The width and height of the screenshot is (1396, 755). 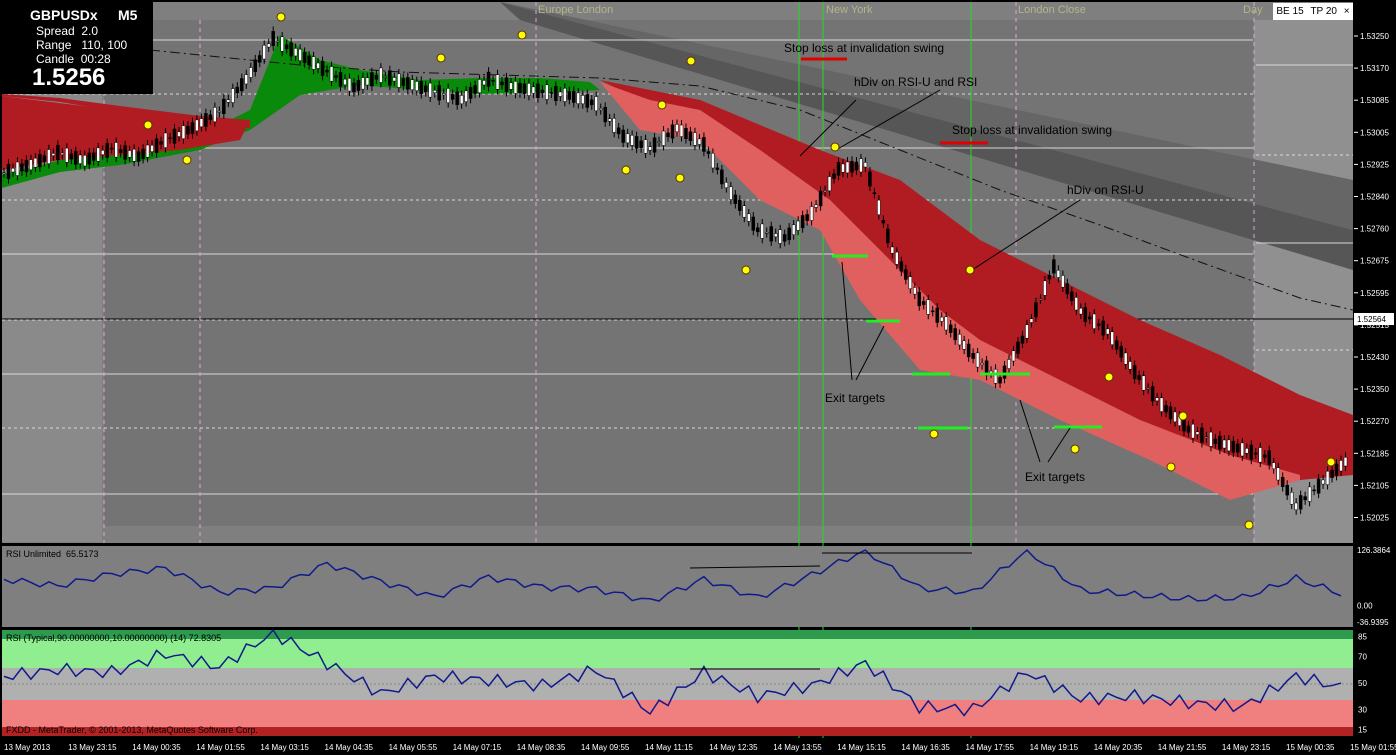 What do you see at coordinates (1362, 637) in the screenshot?
I see `rsi-tick-label: 85` at bounding box center [1362, 637].